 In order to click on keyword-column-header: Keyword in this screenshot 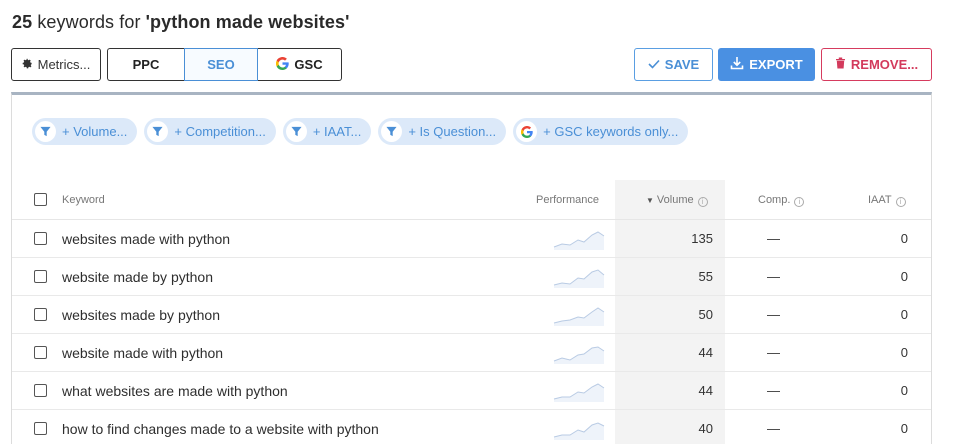, I will do `click(83, 200)`.